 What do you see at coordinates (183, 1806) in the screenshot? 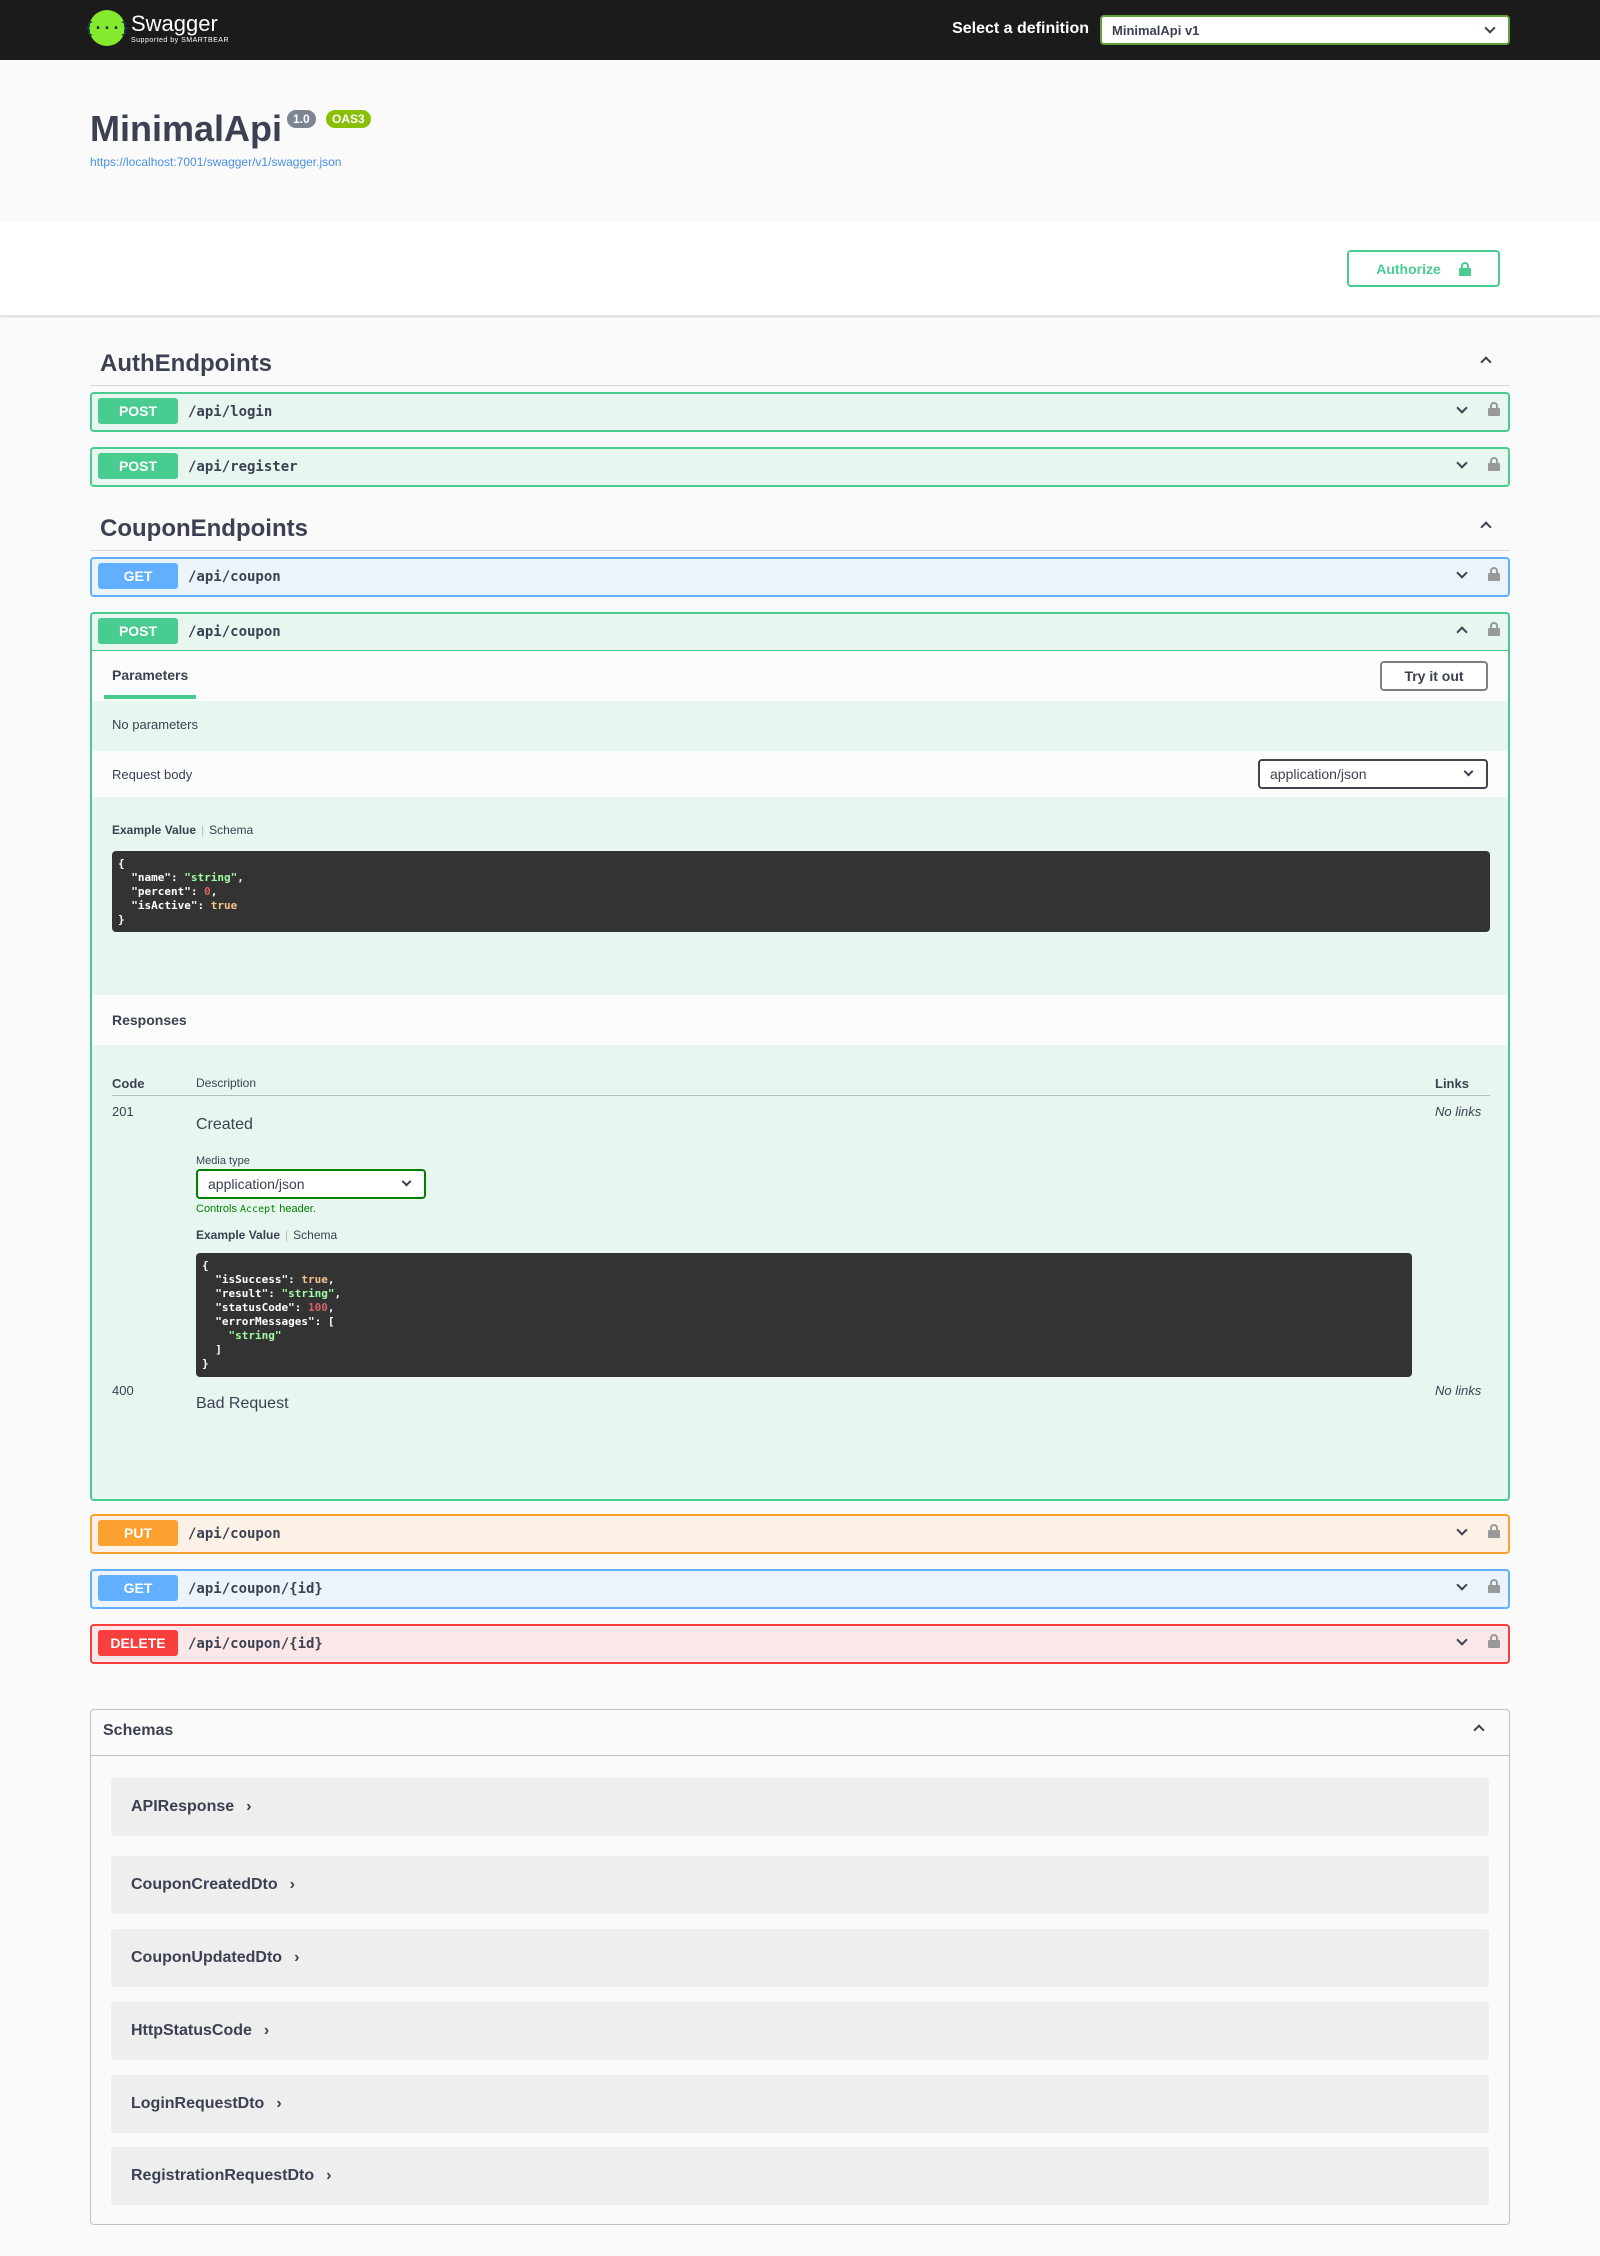
I see `model-name: APIResponse` at bounding box center [183, 1806].